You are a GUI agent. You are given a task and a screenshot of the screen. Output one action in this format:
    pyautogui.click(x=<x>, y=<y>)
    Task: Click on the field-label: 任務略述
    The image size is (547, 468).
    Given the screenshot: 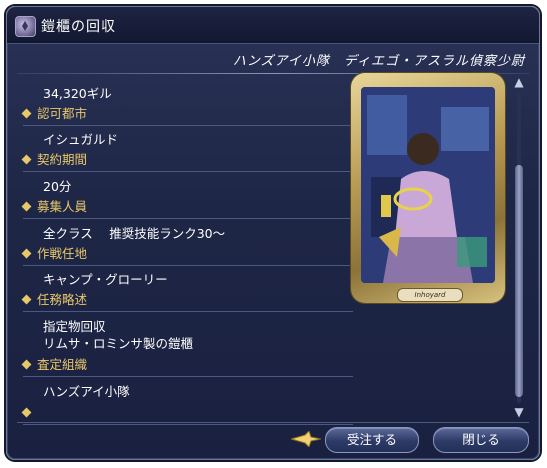 What is the action you would take?
    pyautogui.click(x=62, y=299)
    